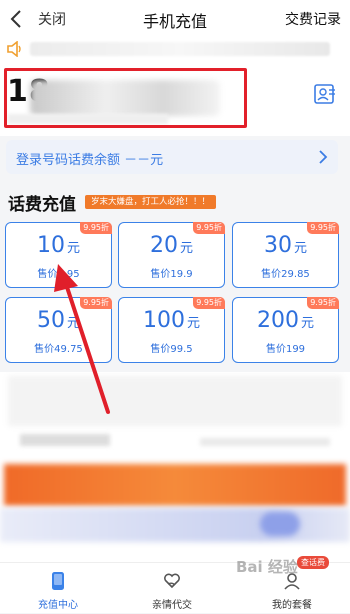 This screenshot has height=614, width=350. What do you see at coordinates (50, 320) in the screenshot?
I see `amount-value: 50` at bounding box center [50, 320].